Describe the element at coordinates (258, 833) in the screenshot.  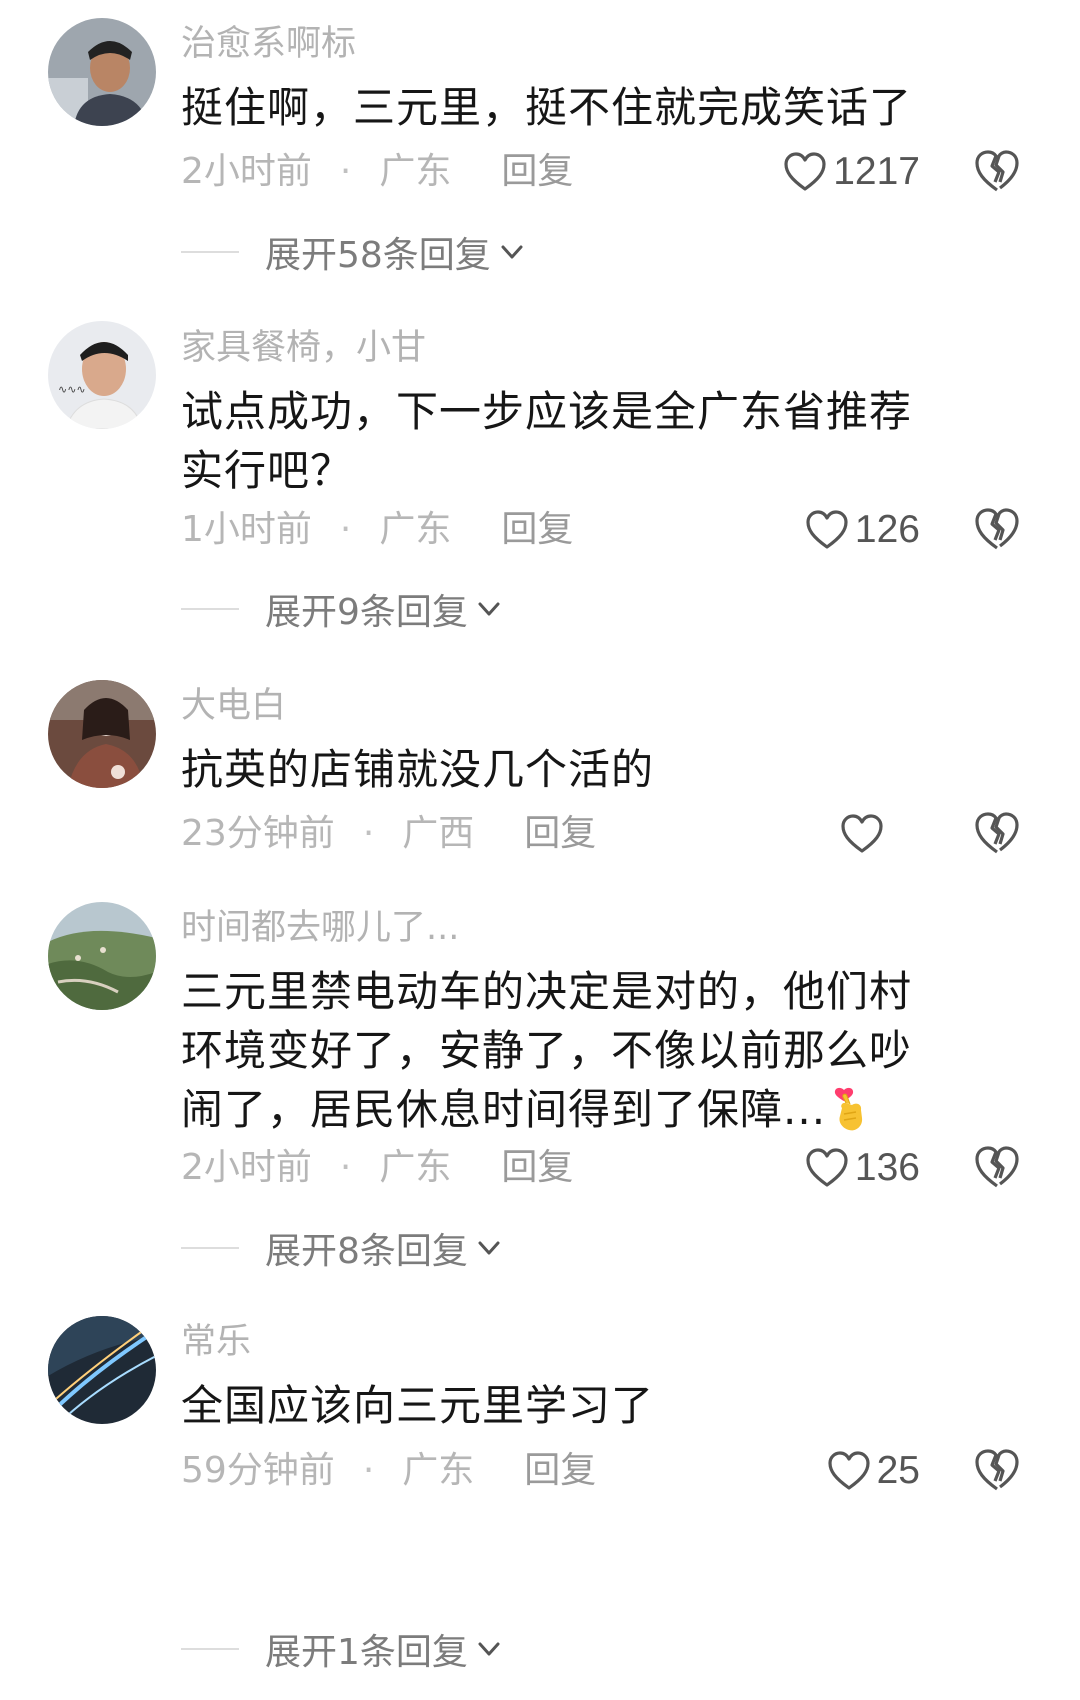
I see `timestamp: 23分钟前` at that location.